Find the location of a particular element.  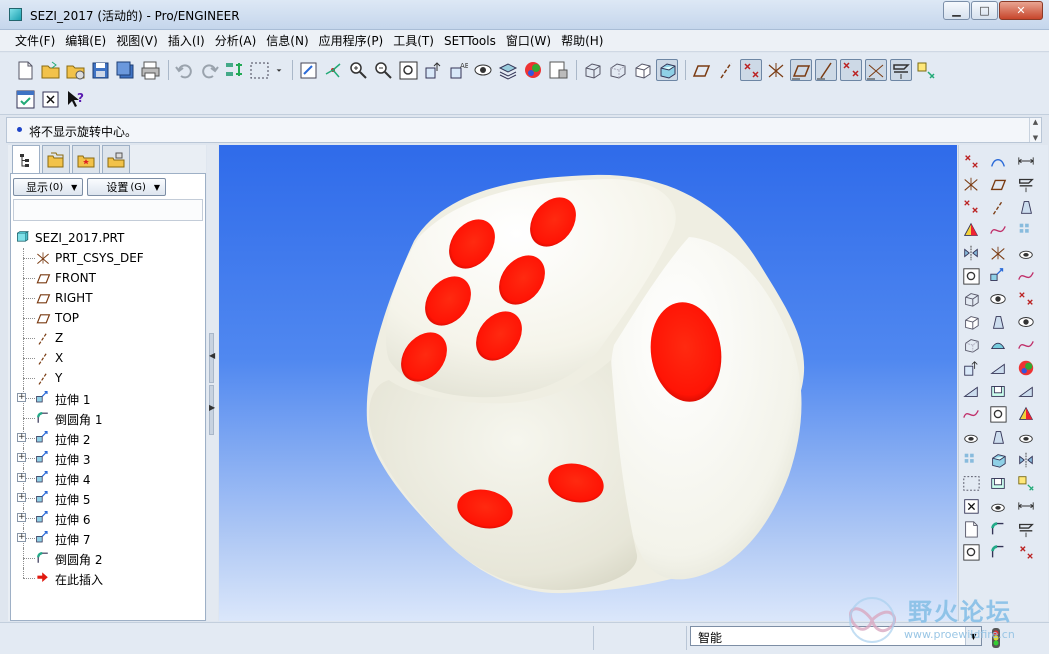

layers-icon is located at coordinates (508, 70).